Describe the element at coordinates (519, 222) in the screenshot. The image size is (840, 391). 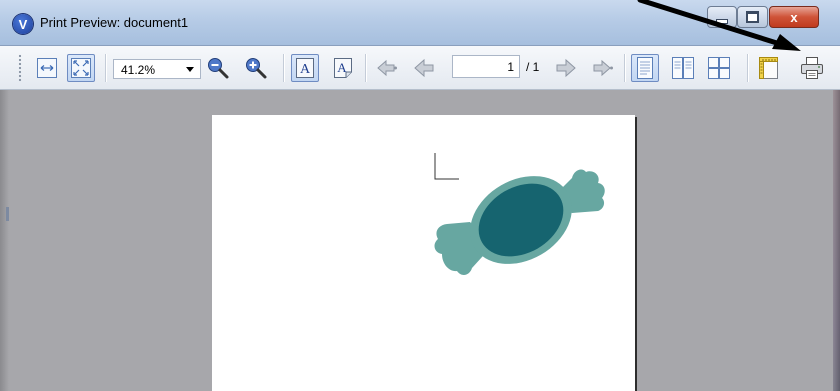
I see `candy-graphic` at that location.